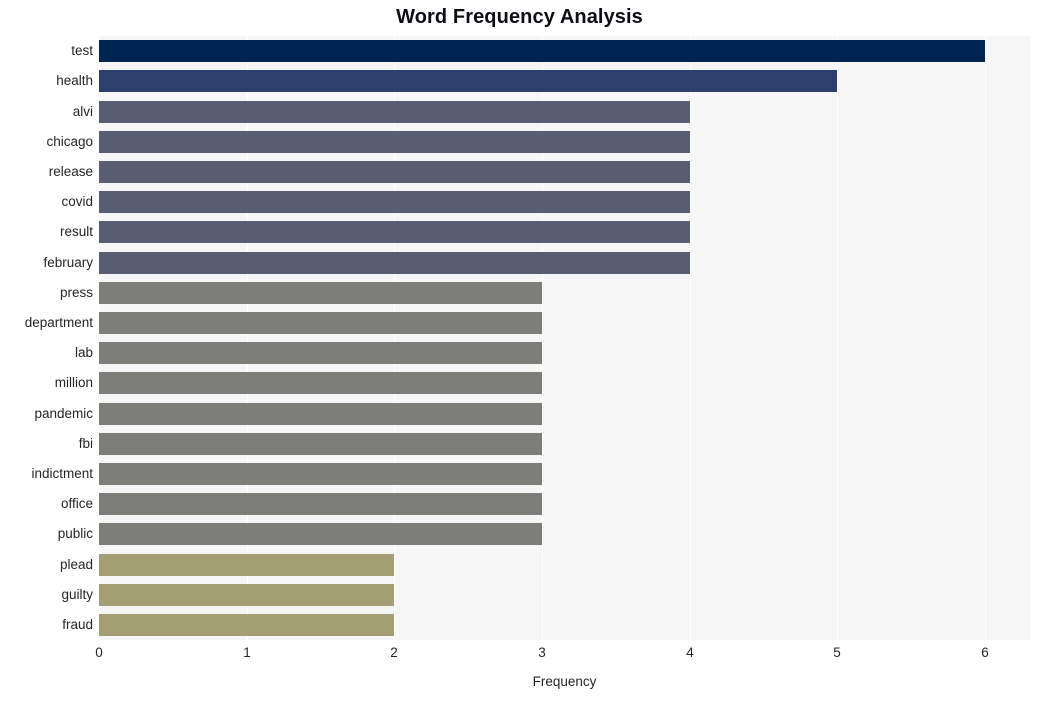 This screenshot has height=701, width=1039. What do you see at coordinates (519, 17) in the screenshot?
I see `chart-title: Word Frequency Analysis` at bounding box center [519, 17].